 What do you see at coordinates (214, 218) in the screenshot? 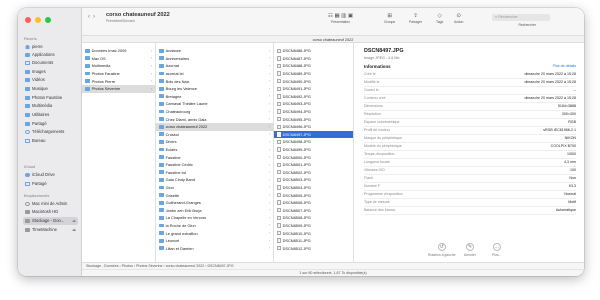
I see `list-item: La Chapelle en Vercors ›` at bounding box center [214, 218].